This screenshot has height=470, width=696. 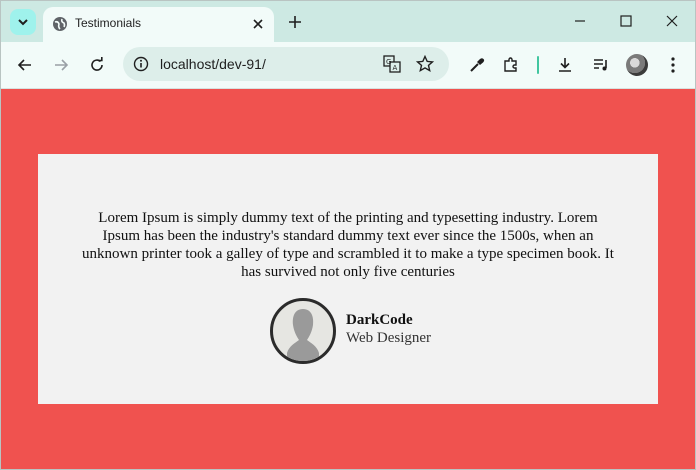 I want to click on forward-arrow-icon, so click(x=62, y=65).